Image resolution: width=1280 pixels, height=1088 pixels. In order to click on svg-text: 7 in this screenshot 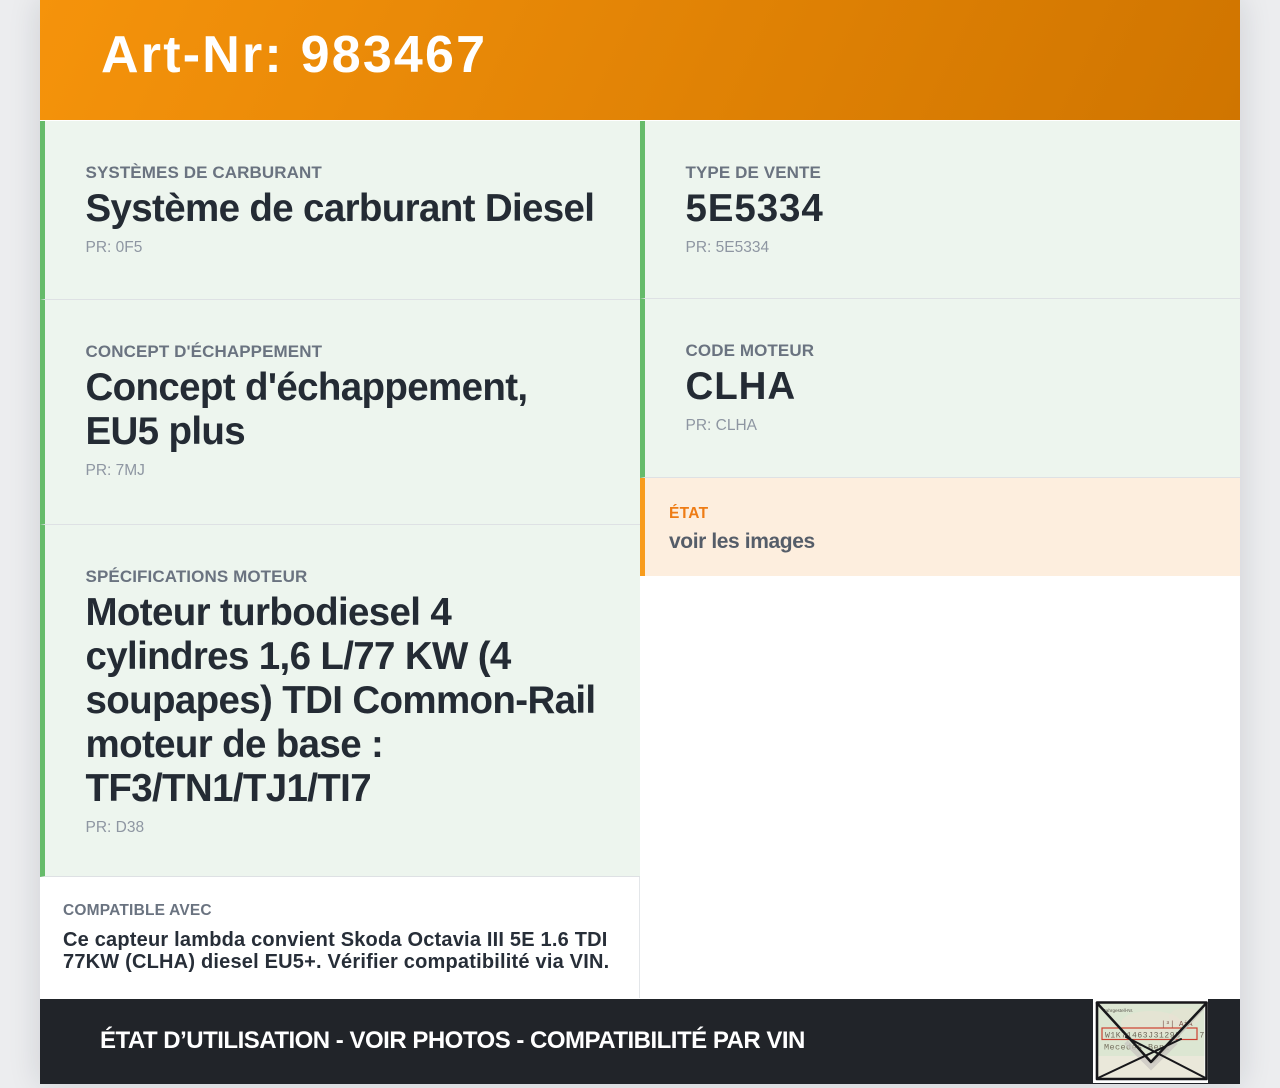, I will do `click(1202, 1035)`.